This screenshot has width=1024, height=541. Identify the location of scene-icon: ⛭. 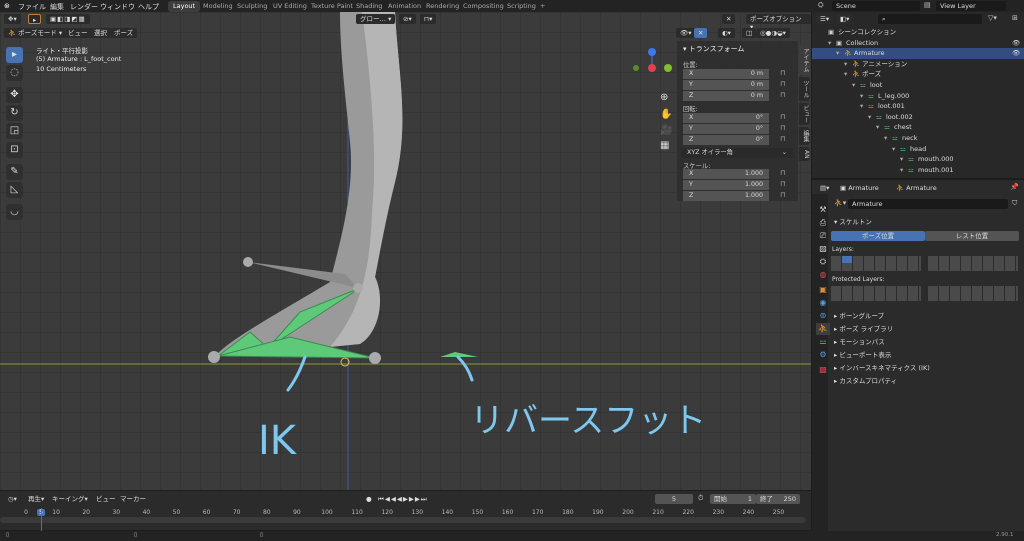
(821, 5).